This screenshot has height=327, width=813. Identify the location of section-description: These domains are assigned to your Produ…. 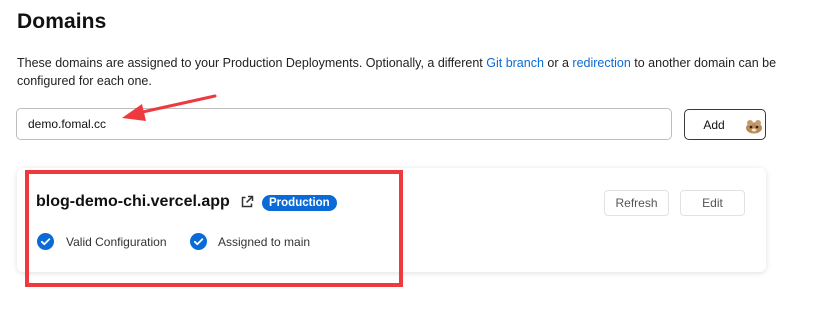
(402, 72).